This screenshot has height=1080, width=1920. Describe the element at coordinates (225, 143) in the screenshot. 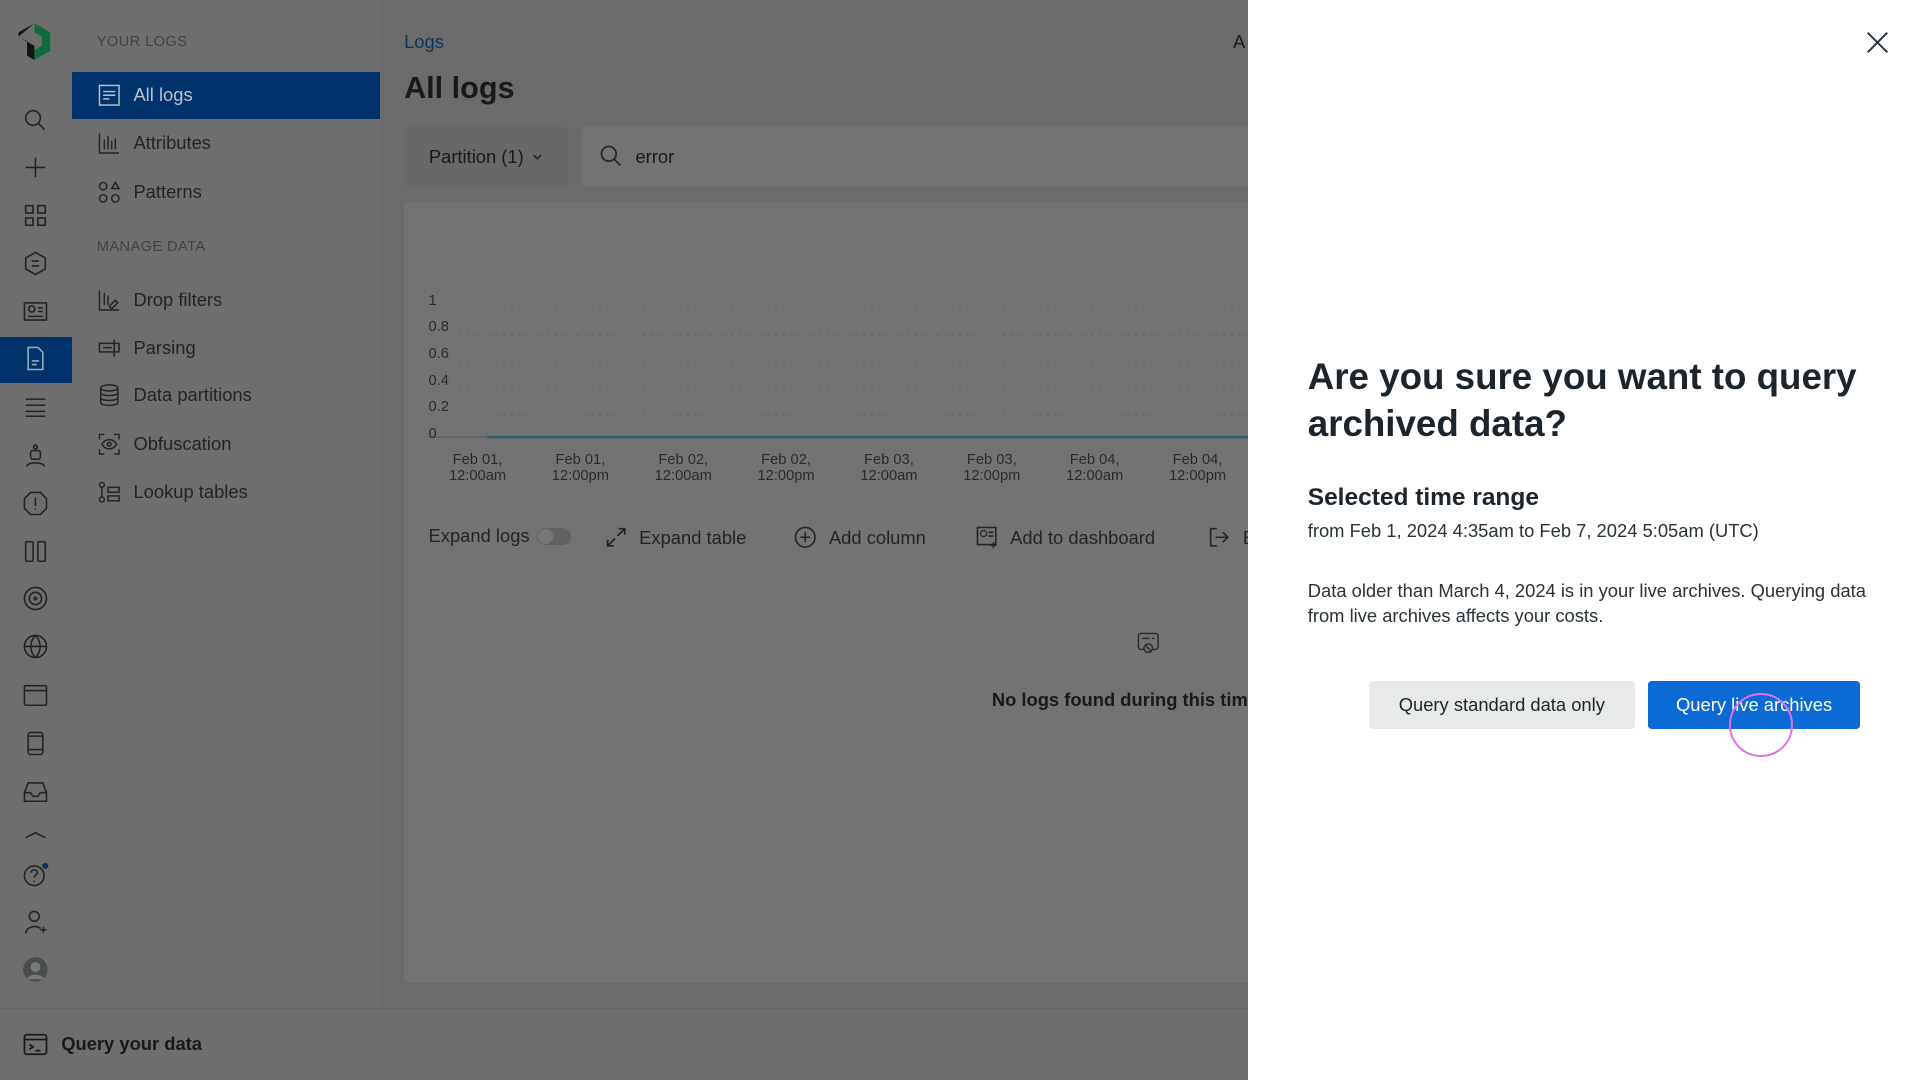

I see `nav-item-attributes: Attributes` at that location.